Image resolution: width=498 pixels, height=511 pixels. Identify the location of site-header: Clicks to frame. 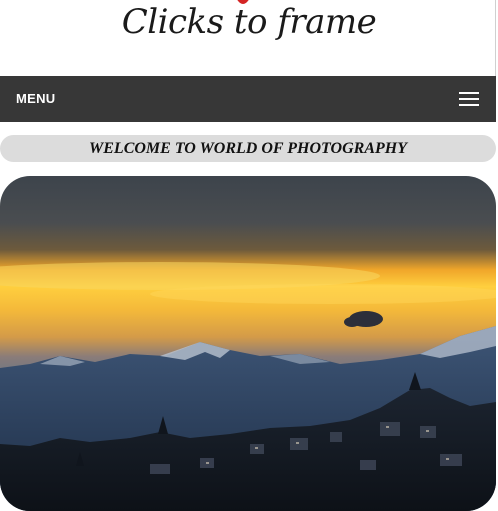
(249, 38).